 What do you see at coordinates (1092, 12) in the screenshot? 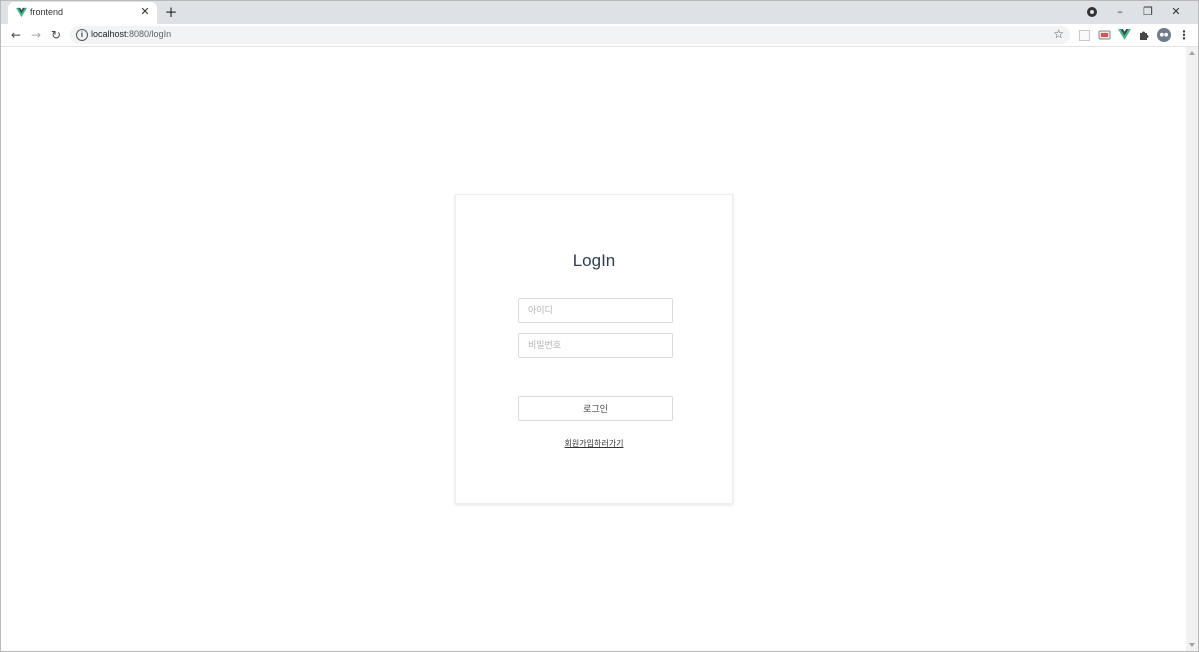
I see `media-record-icon` at bounding box center [1092, 12].